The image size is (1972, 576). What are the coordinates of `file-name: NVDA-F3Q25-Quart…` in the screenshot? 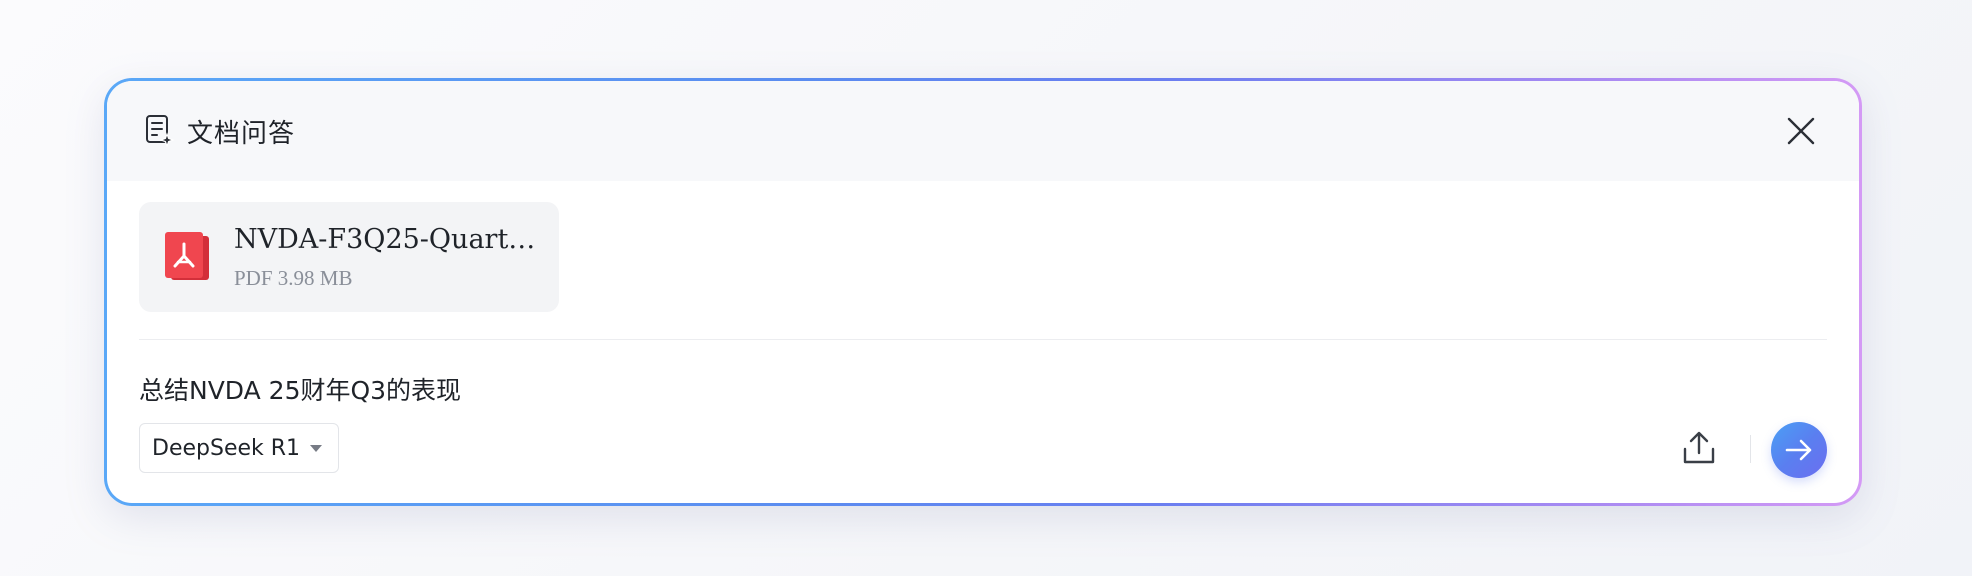 It's located at (385, 239).